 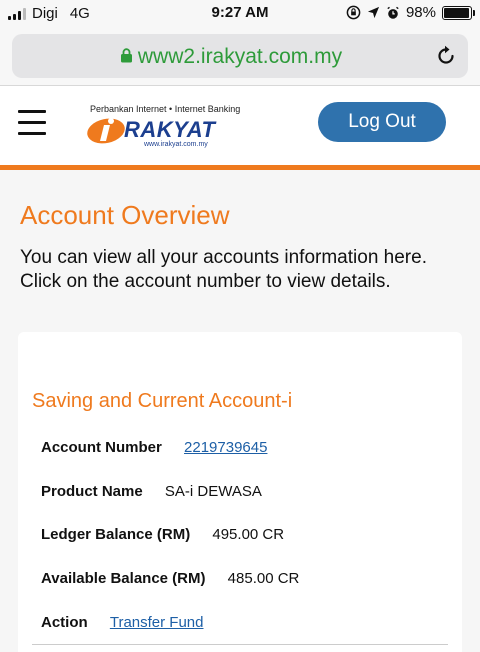 I want to click on location-arrow-icon, so click(x=373, y=12).